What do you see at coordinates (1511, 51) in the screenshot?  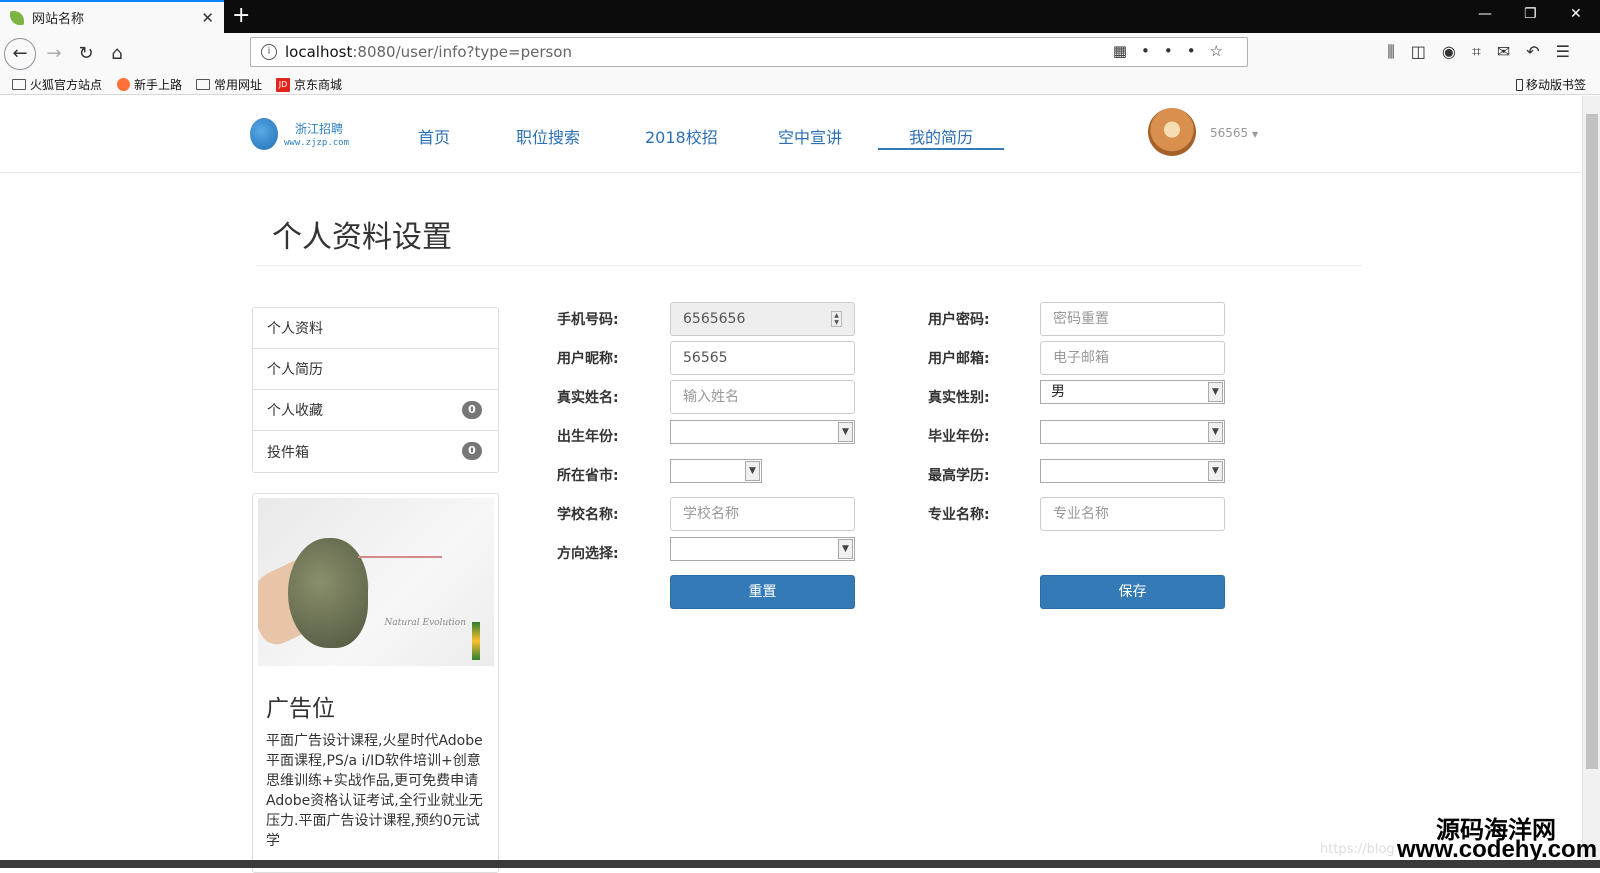 I see `chat-icon: ✉` at bounding box center [1511, 51].